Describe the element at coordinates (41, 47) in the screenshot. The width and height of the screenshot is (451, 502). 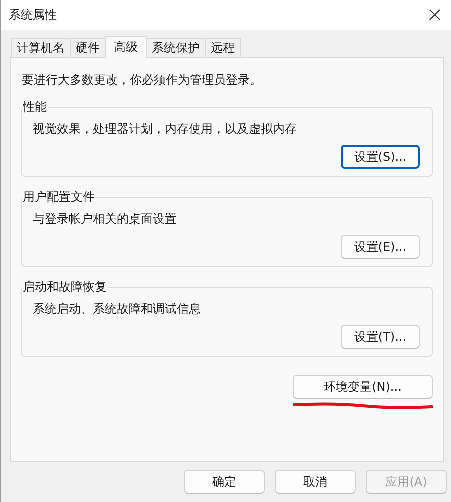
I see `tab: 计算机名` at that location.